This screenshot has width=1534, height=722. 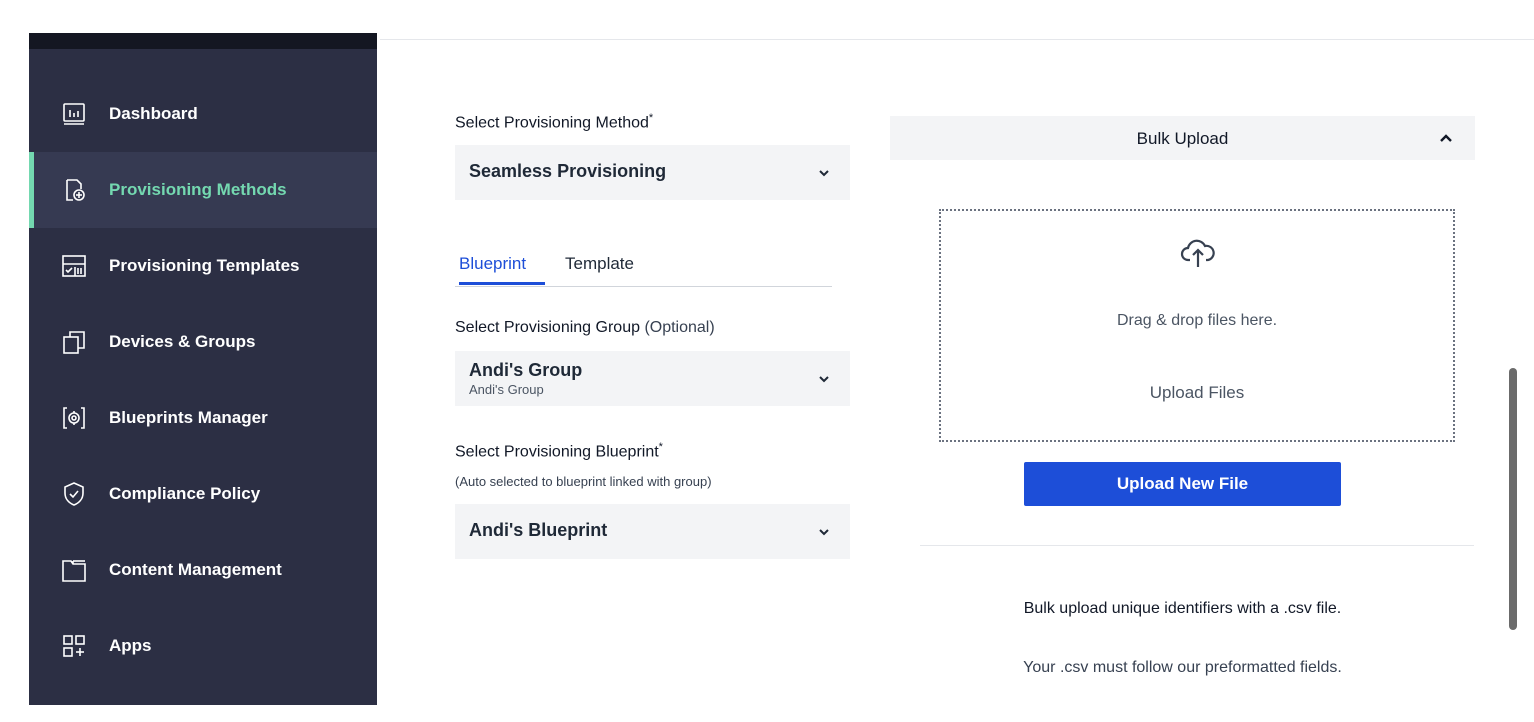 I want to click on shield-check-icon, so click(x=74, y=494).